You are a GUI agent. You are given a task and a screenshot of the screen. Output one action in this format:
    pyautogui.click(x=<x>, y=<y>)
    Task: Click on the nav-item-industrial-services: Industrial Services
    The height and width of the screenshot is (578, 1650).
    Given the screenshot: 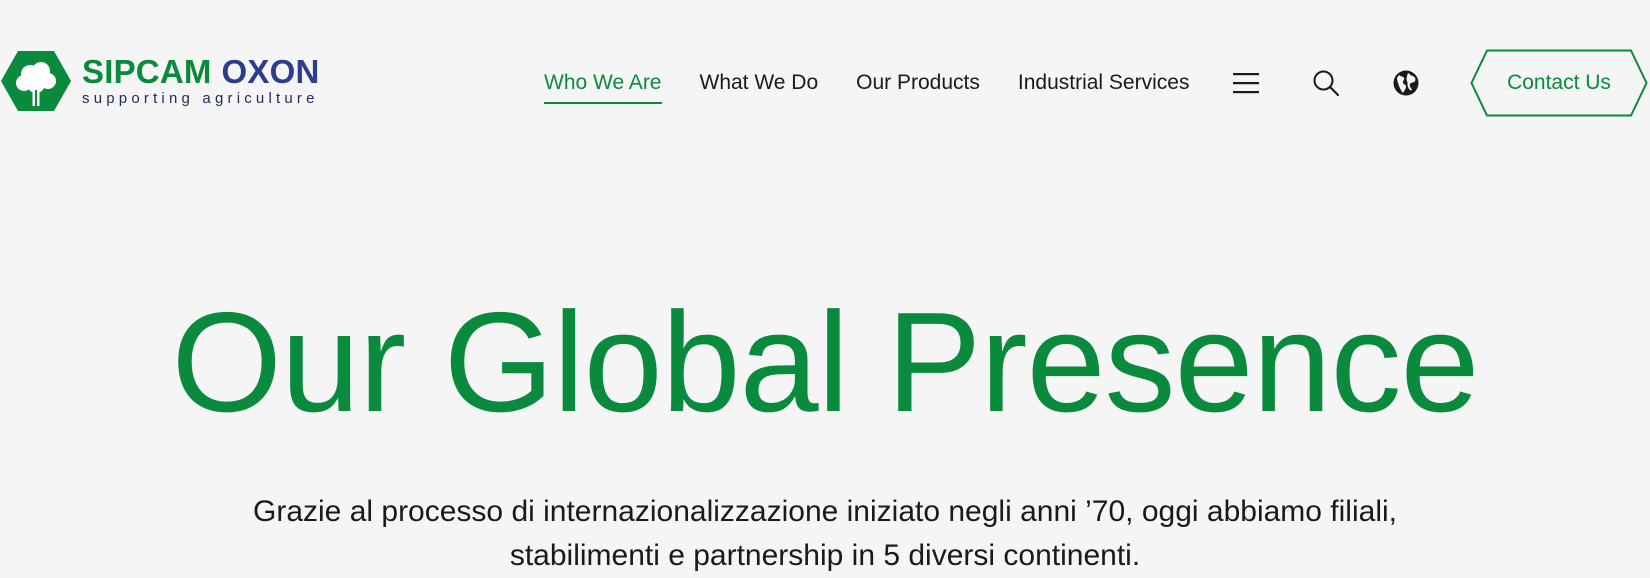 What is the action you would take?
    pyautogui.click(x=1104, y=83)
    